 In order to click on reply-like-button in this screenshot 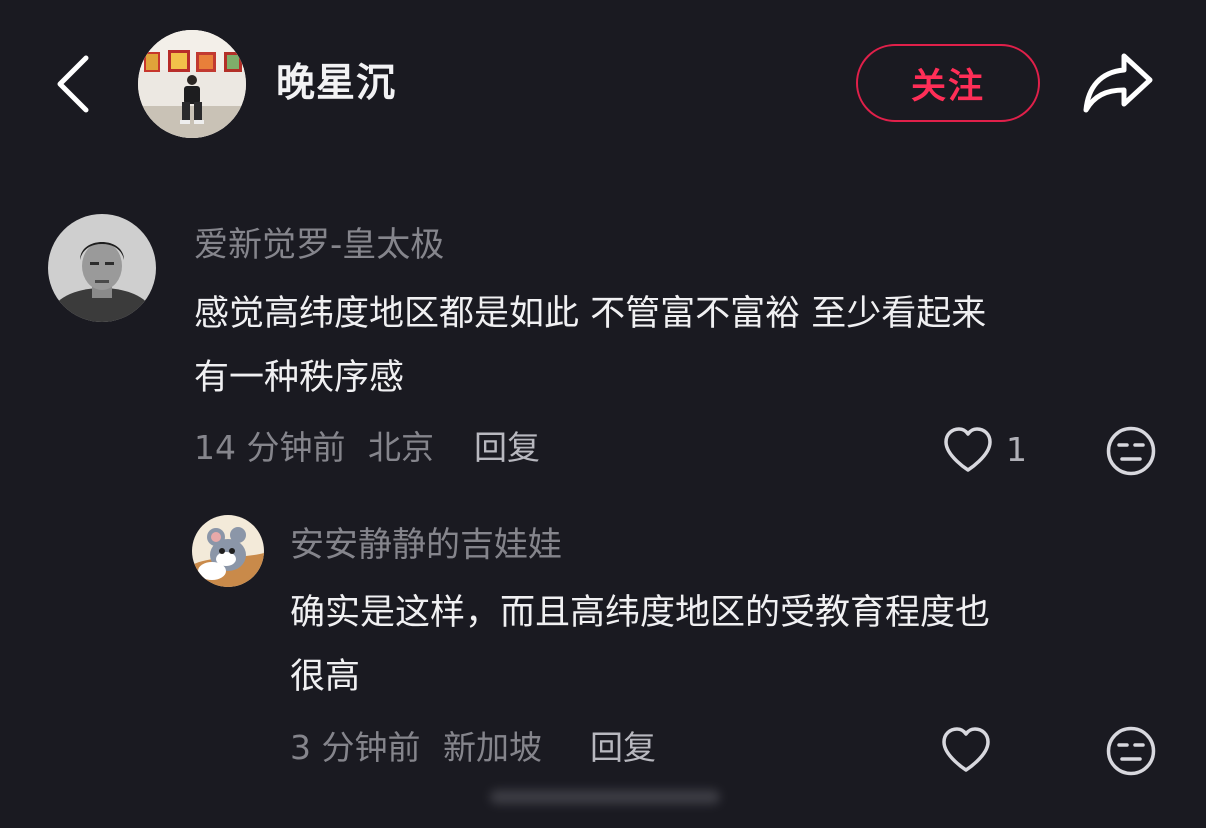, I will do `click(972, 750)`.